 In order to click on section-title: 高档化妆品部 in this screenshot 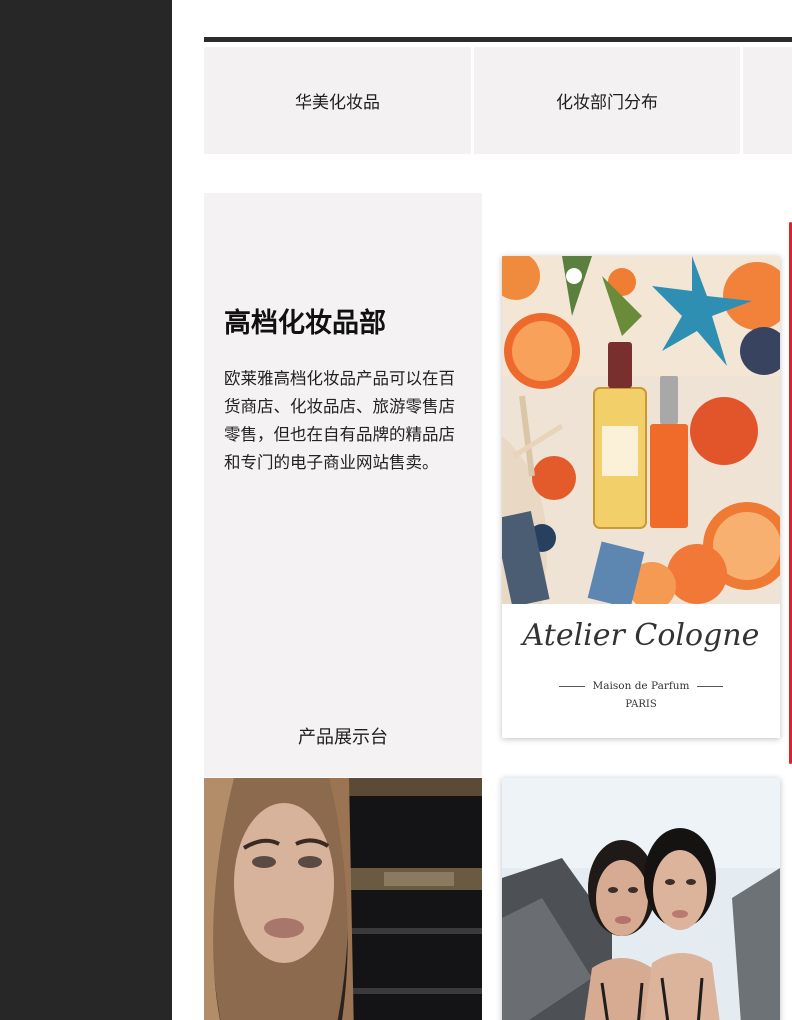, I will do `click(305, 323)`.